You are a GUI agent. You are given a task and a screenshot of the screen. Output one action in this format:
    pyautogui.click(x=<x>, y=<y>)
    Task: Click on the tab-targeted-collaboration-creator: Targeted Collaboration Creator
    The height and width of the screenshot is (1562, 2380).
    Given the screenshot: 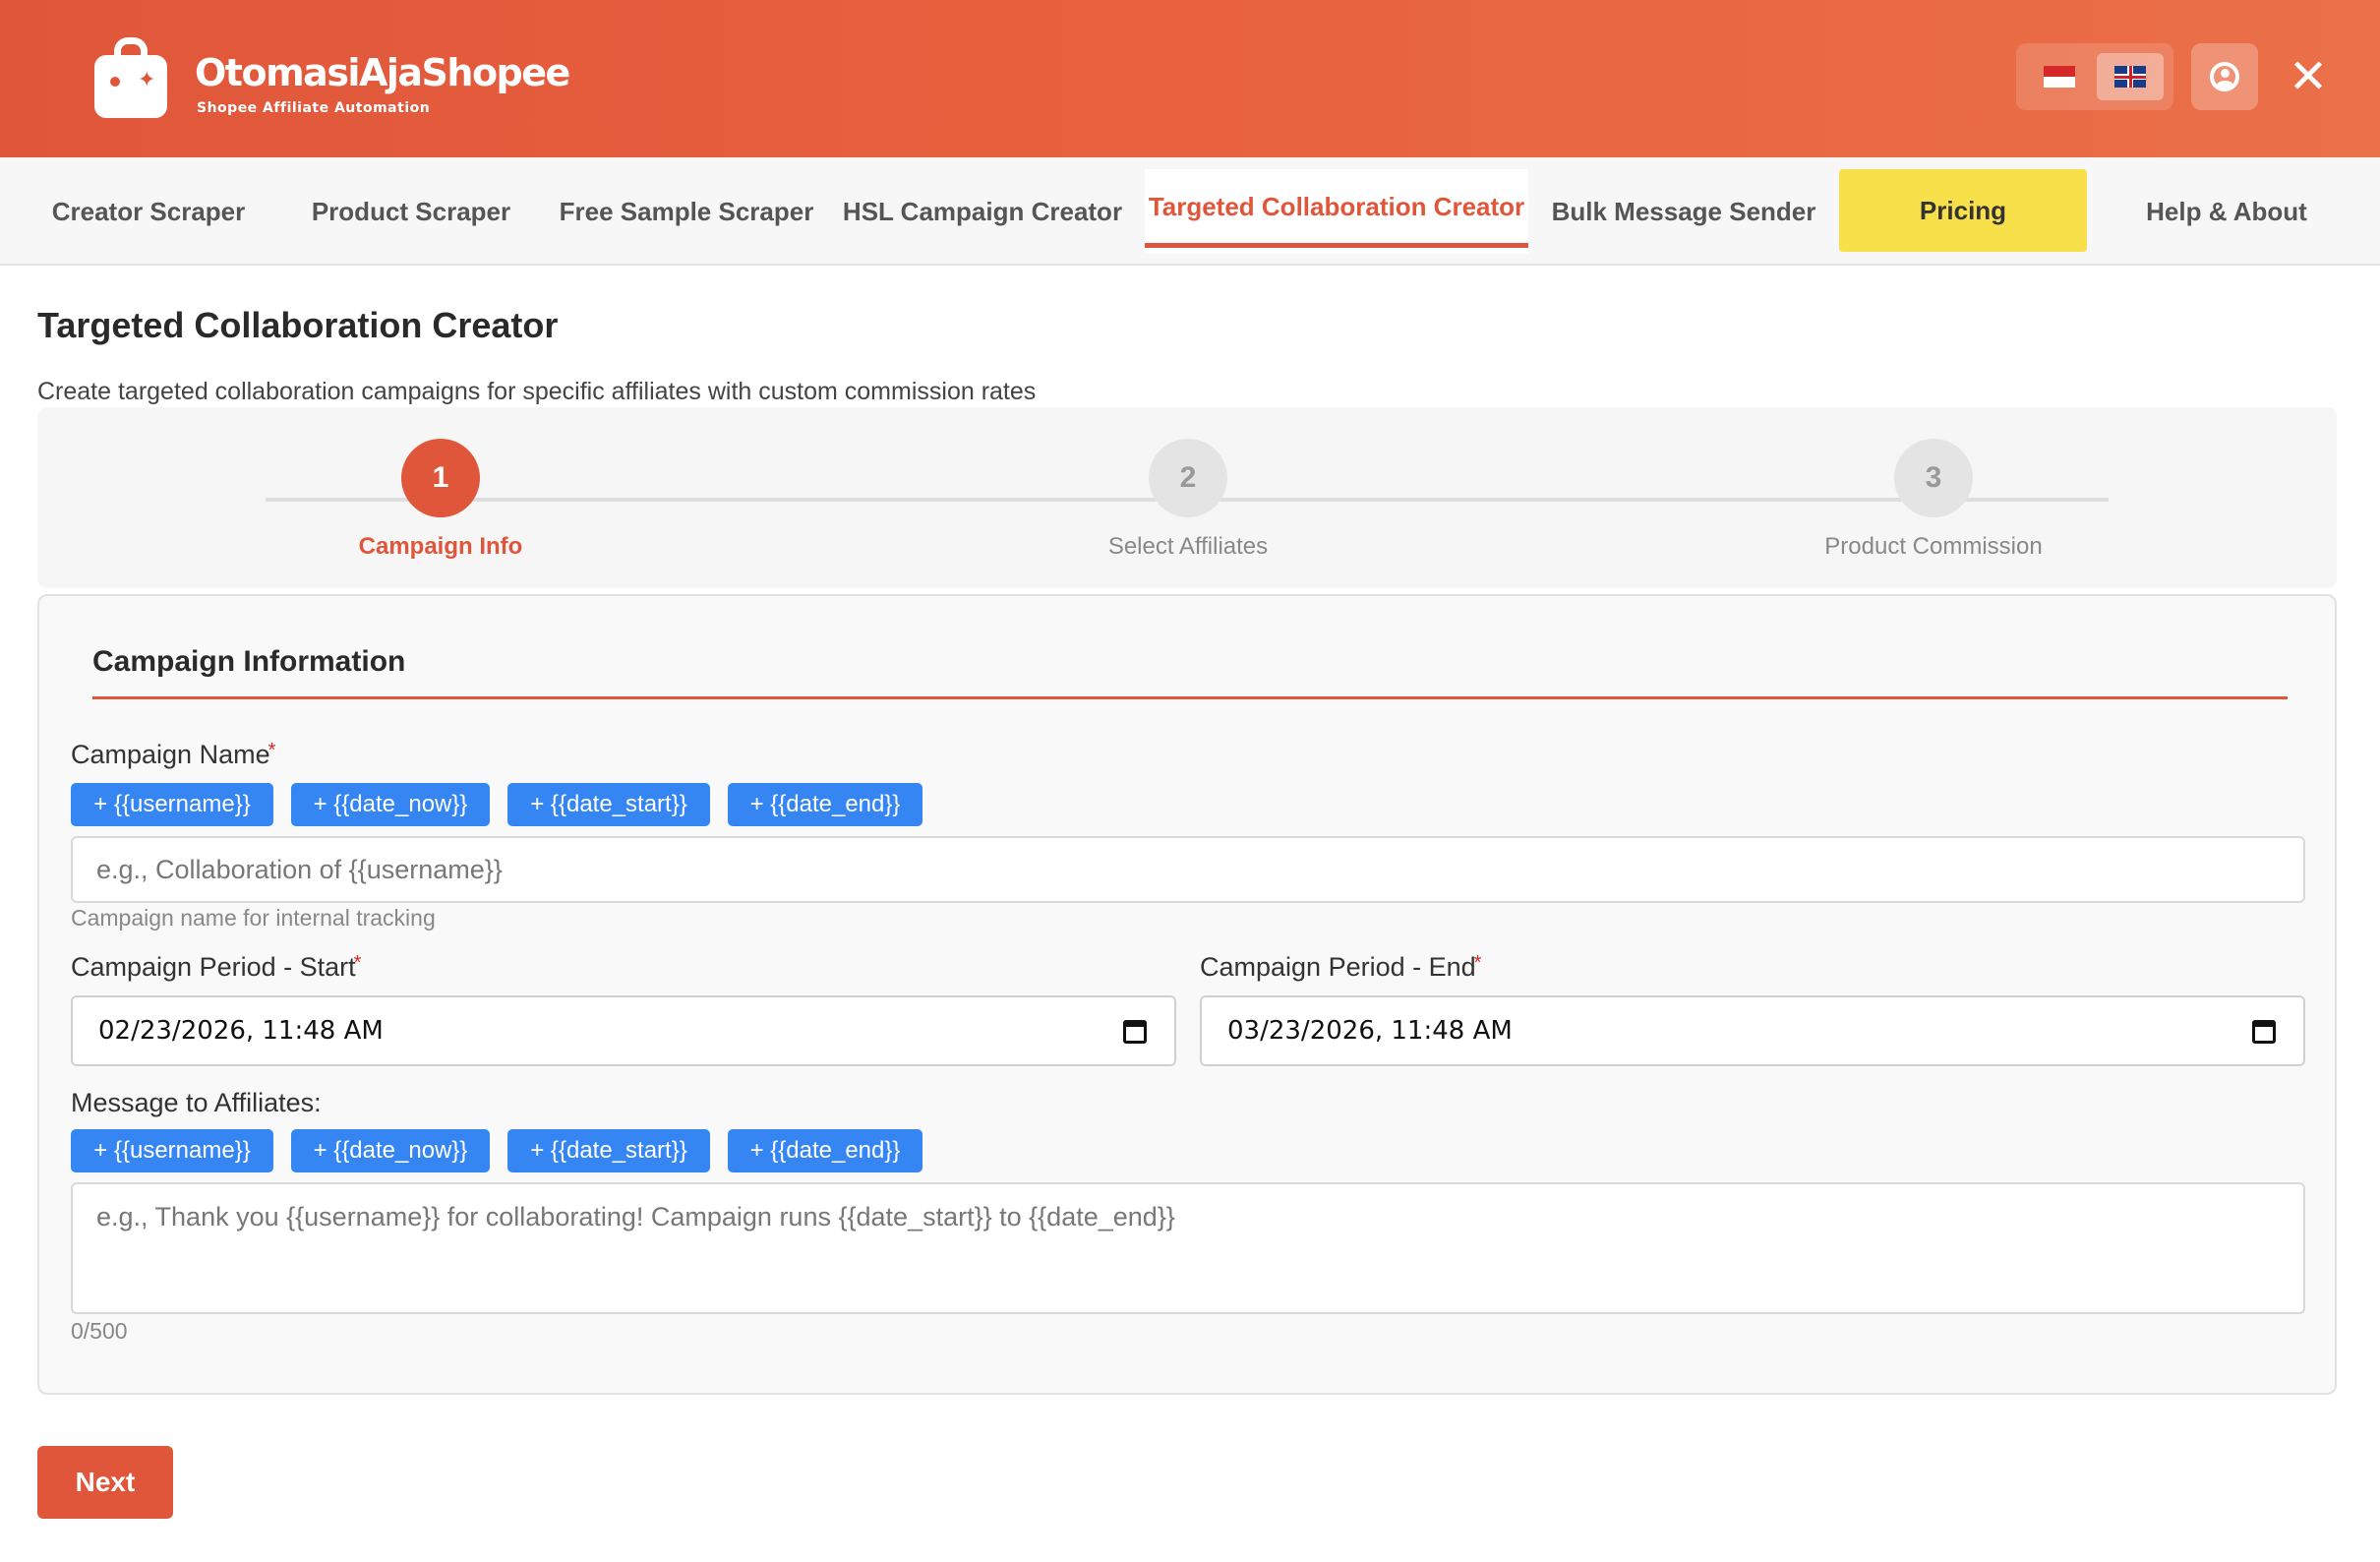 What is the action you would take?
    pyautogui.click(x=1336, y=210)
    